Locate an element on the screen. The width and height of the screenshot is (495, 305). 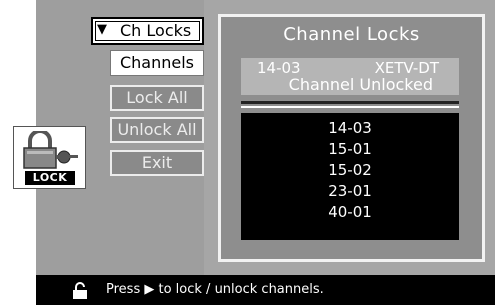
lock-label: LOCK is located at coordinates (50, 178).